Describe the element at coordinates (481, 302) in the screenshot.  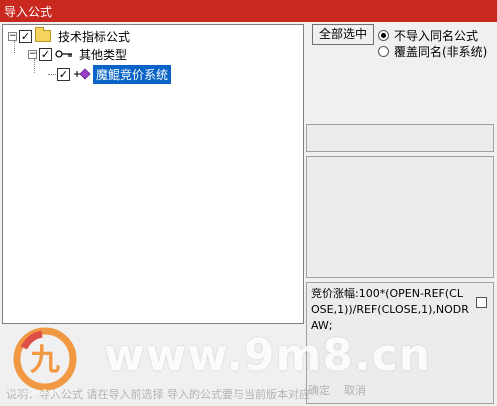
I see `preview-checkbox` at that location.